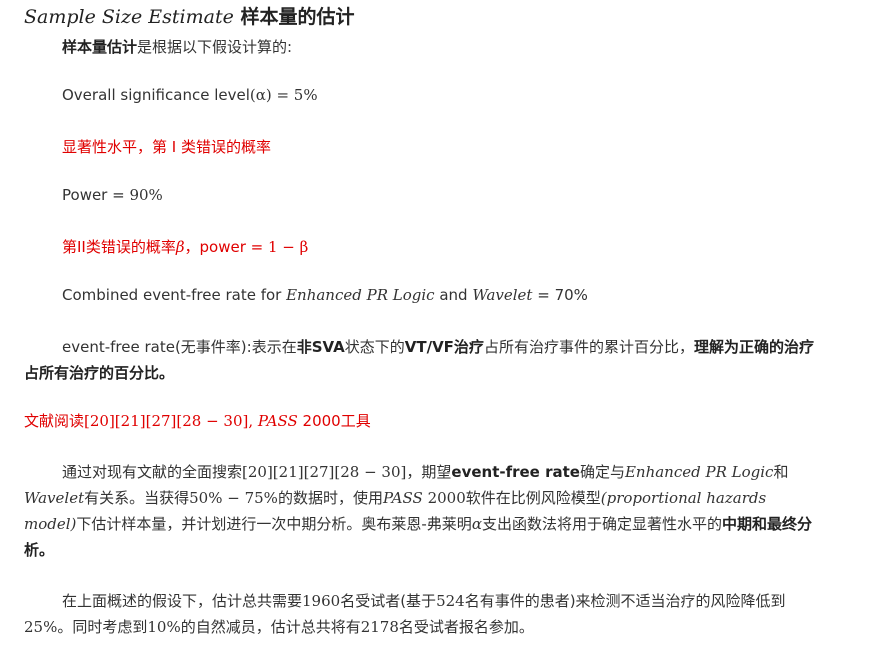  I want to click on alpha-math: (α) = 5%, so click(283, 95).